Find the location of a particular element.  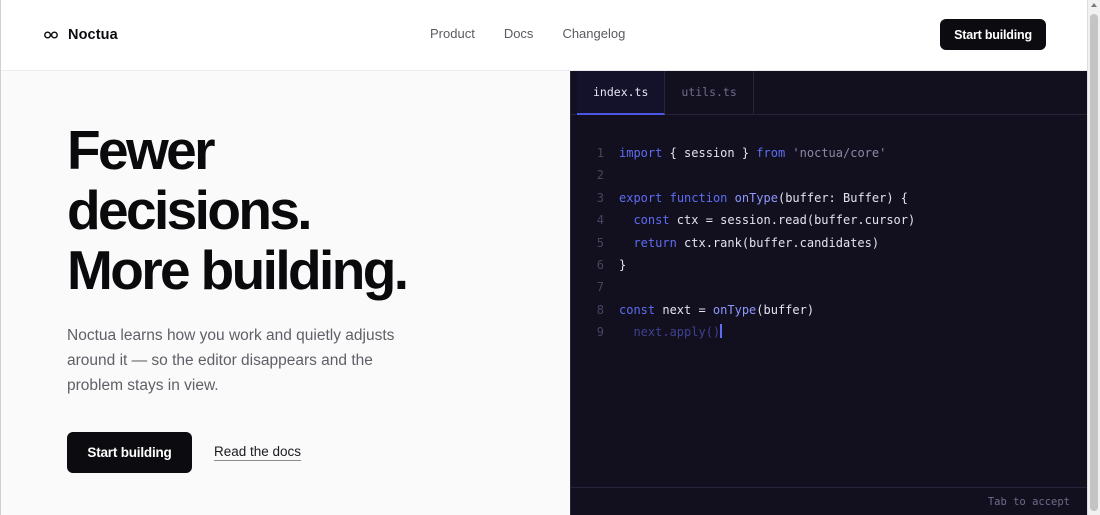

line-number: 7 is located at coordinates (600, 287).